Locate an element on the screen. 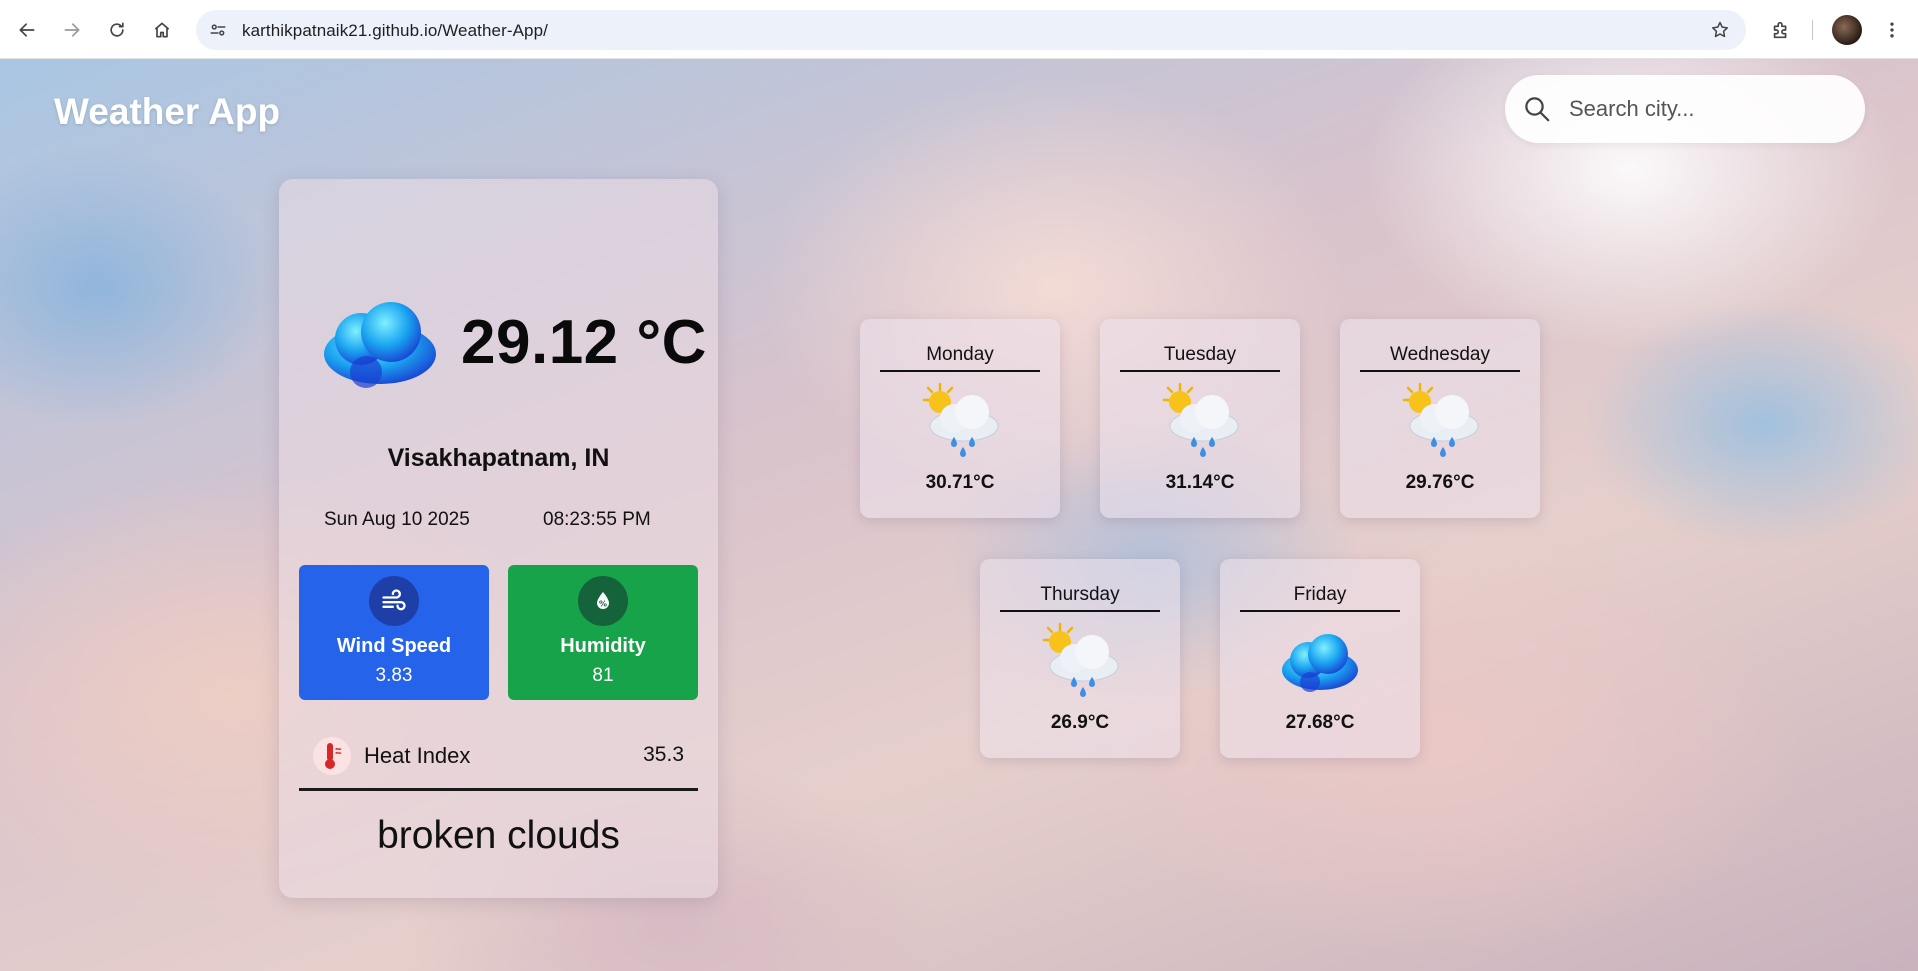 The height and width of the screenshot is (971, 1918). more-vertical-icon is located at coordinates (1892, 30).